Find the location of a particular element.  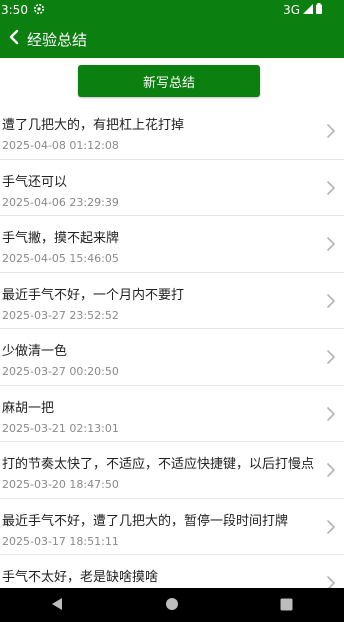

summary-timestamp: 2025-03-27 00:20:50 is located at coordinates (60, 371).